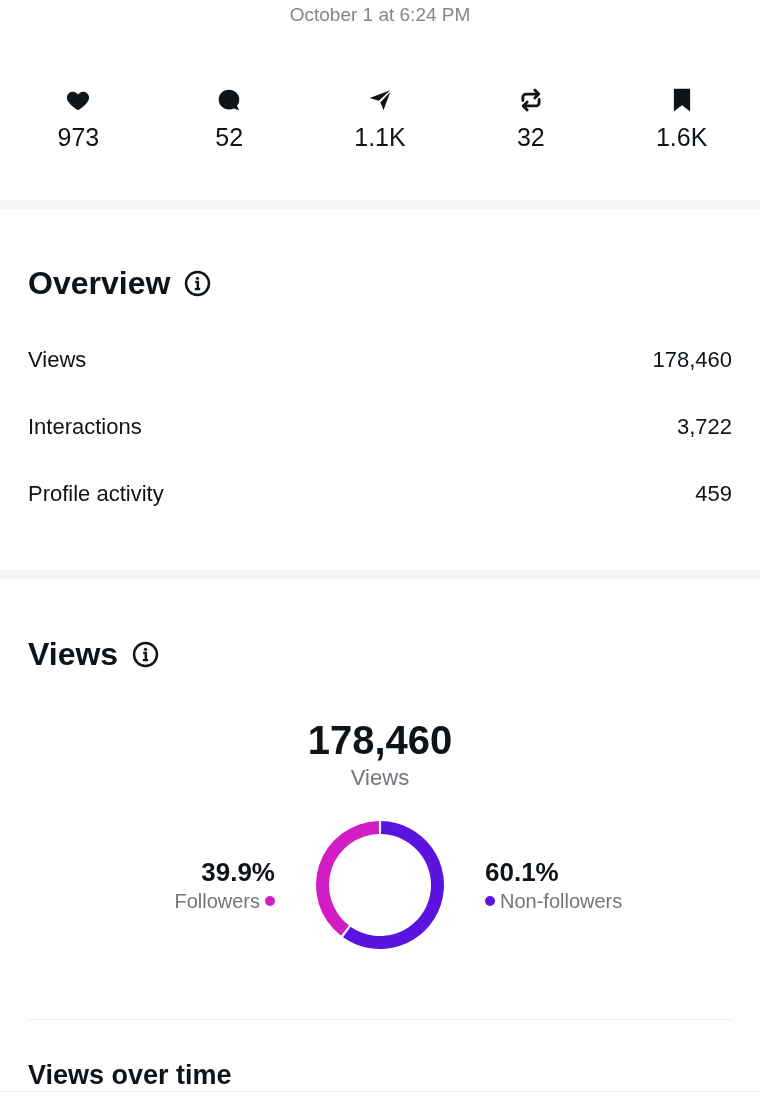 Image resolution: width=760 pixels, height=1104 pixels. What do you see at coordinates (238, 872) in the screenshot?
I see `legend-percent: 39.9%` at bounding box center [238, 872].